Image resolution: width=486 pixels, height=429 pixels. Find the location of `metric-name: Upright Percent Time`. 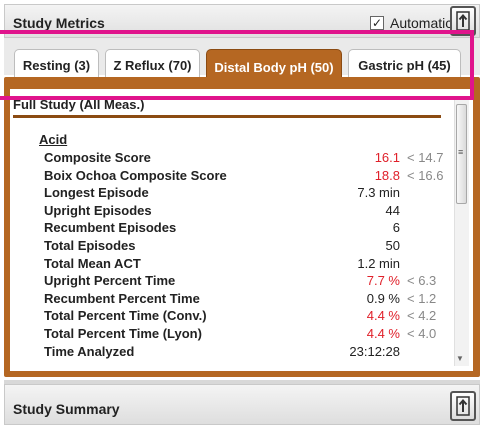

metric-name: Upright Percent Time is located at coordinates (110, 281).